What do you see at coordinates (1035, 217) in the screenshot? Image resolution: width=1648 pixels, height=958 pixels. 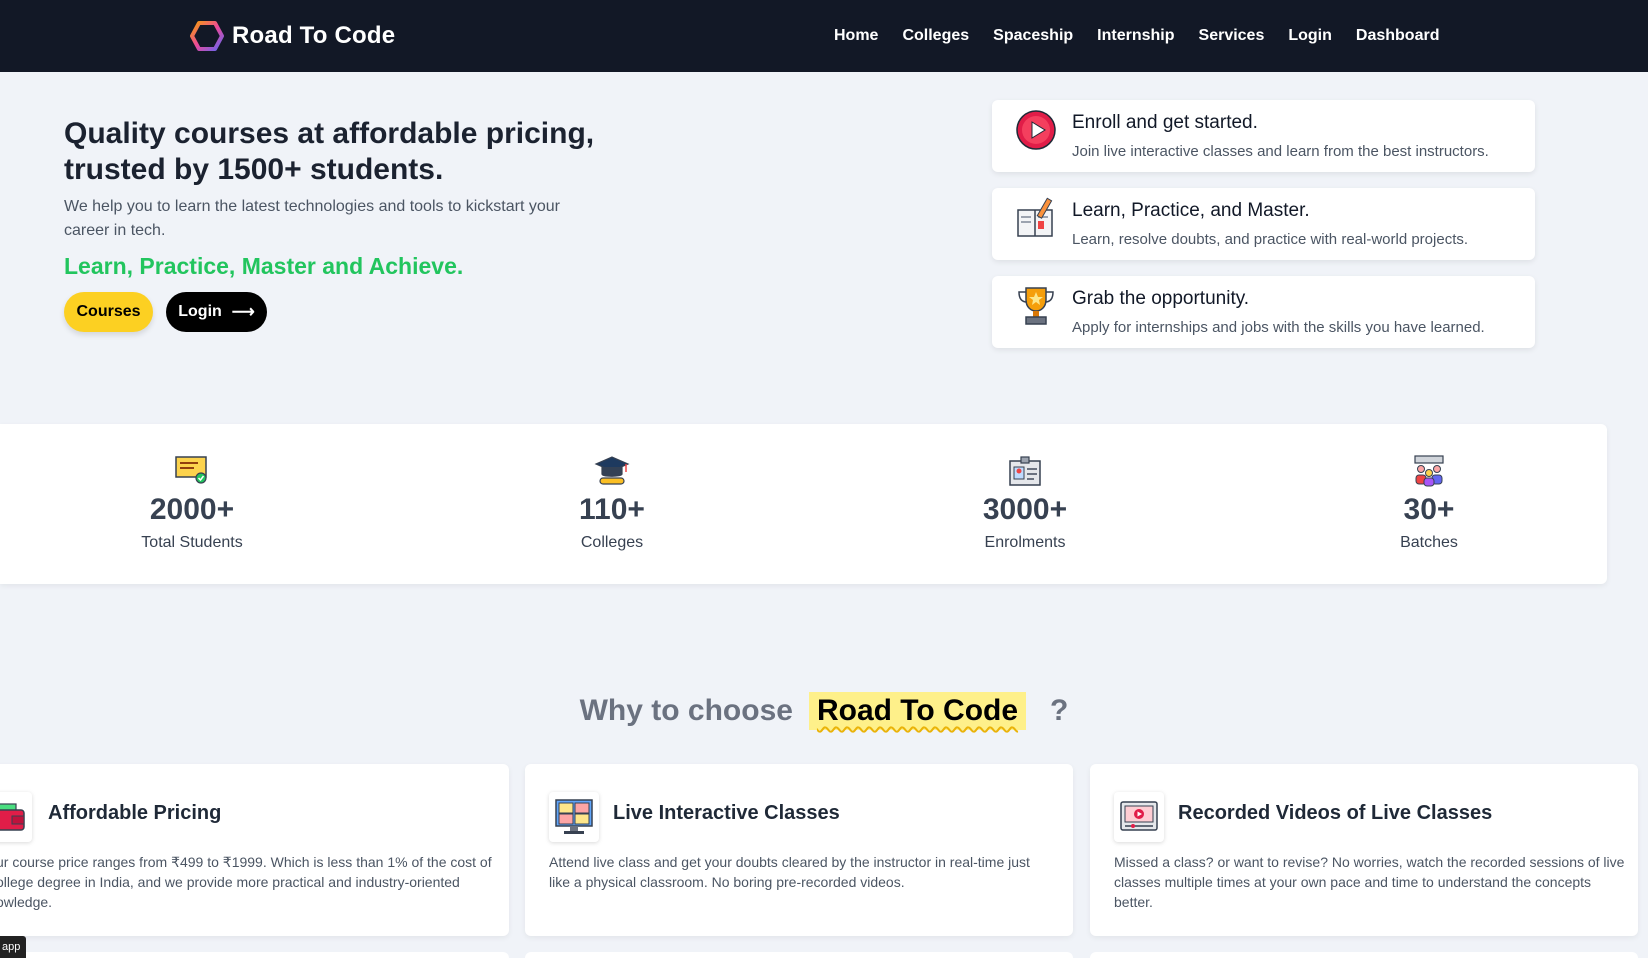 I see `book-icon` at bounding box center [1035, 217].